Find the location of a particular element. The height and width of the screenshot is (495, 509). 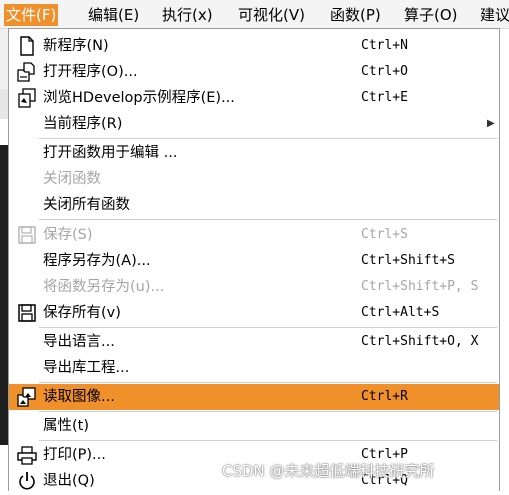

menu-item-label: 关闭所有函数 is located at coordinates (86, 205).